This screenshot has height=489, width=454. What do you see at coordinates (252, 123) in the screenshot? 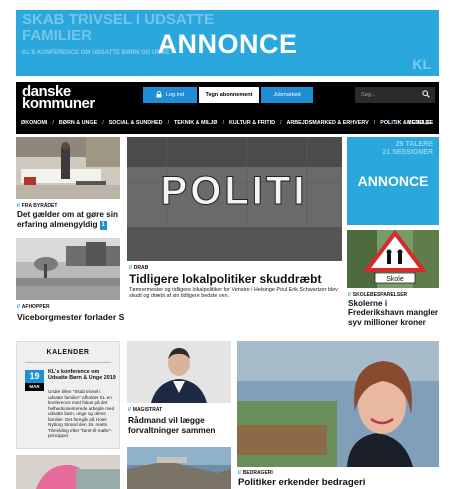
I see `nav-item-kultur-fritid: KULTUR & FRITID` at bounding box center [252, 123].